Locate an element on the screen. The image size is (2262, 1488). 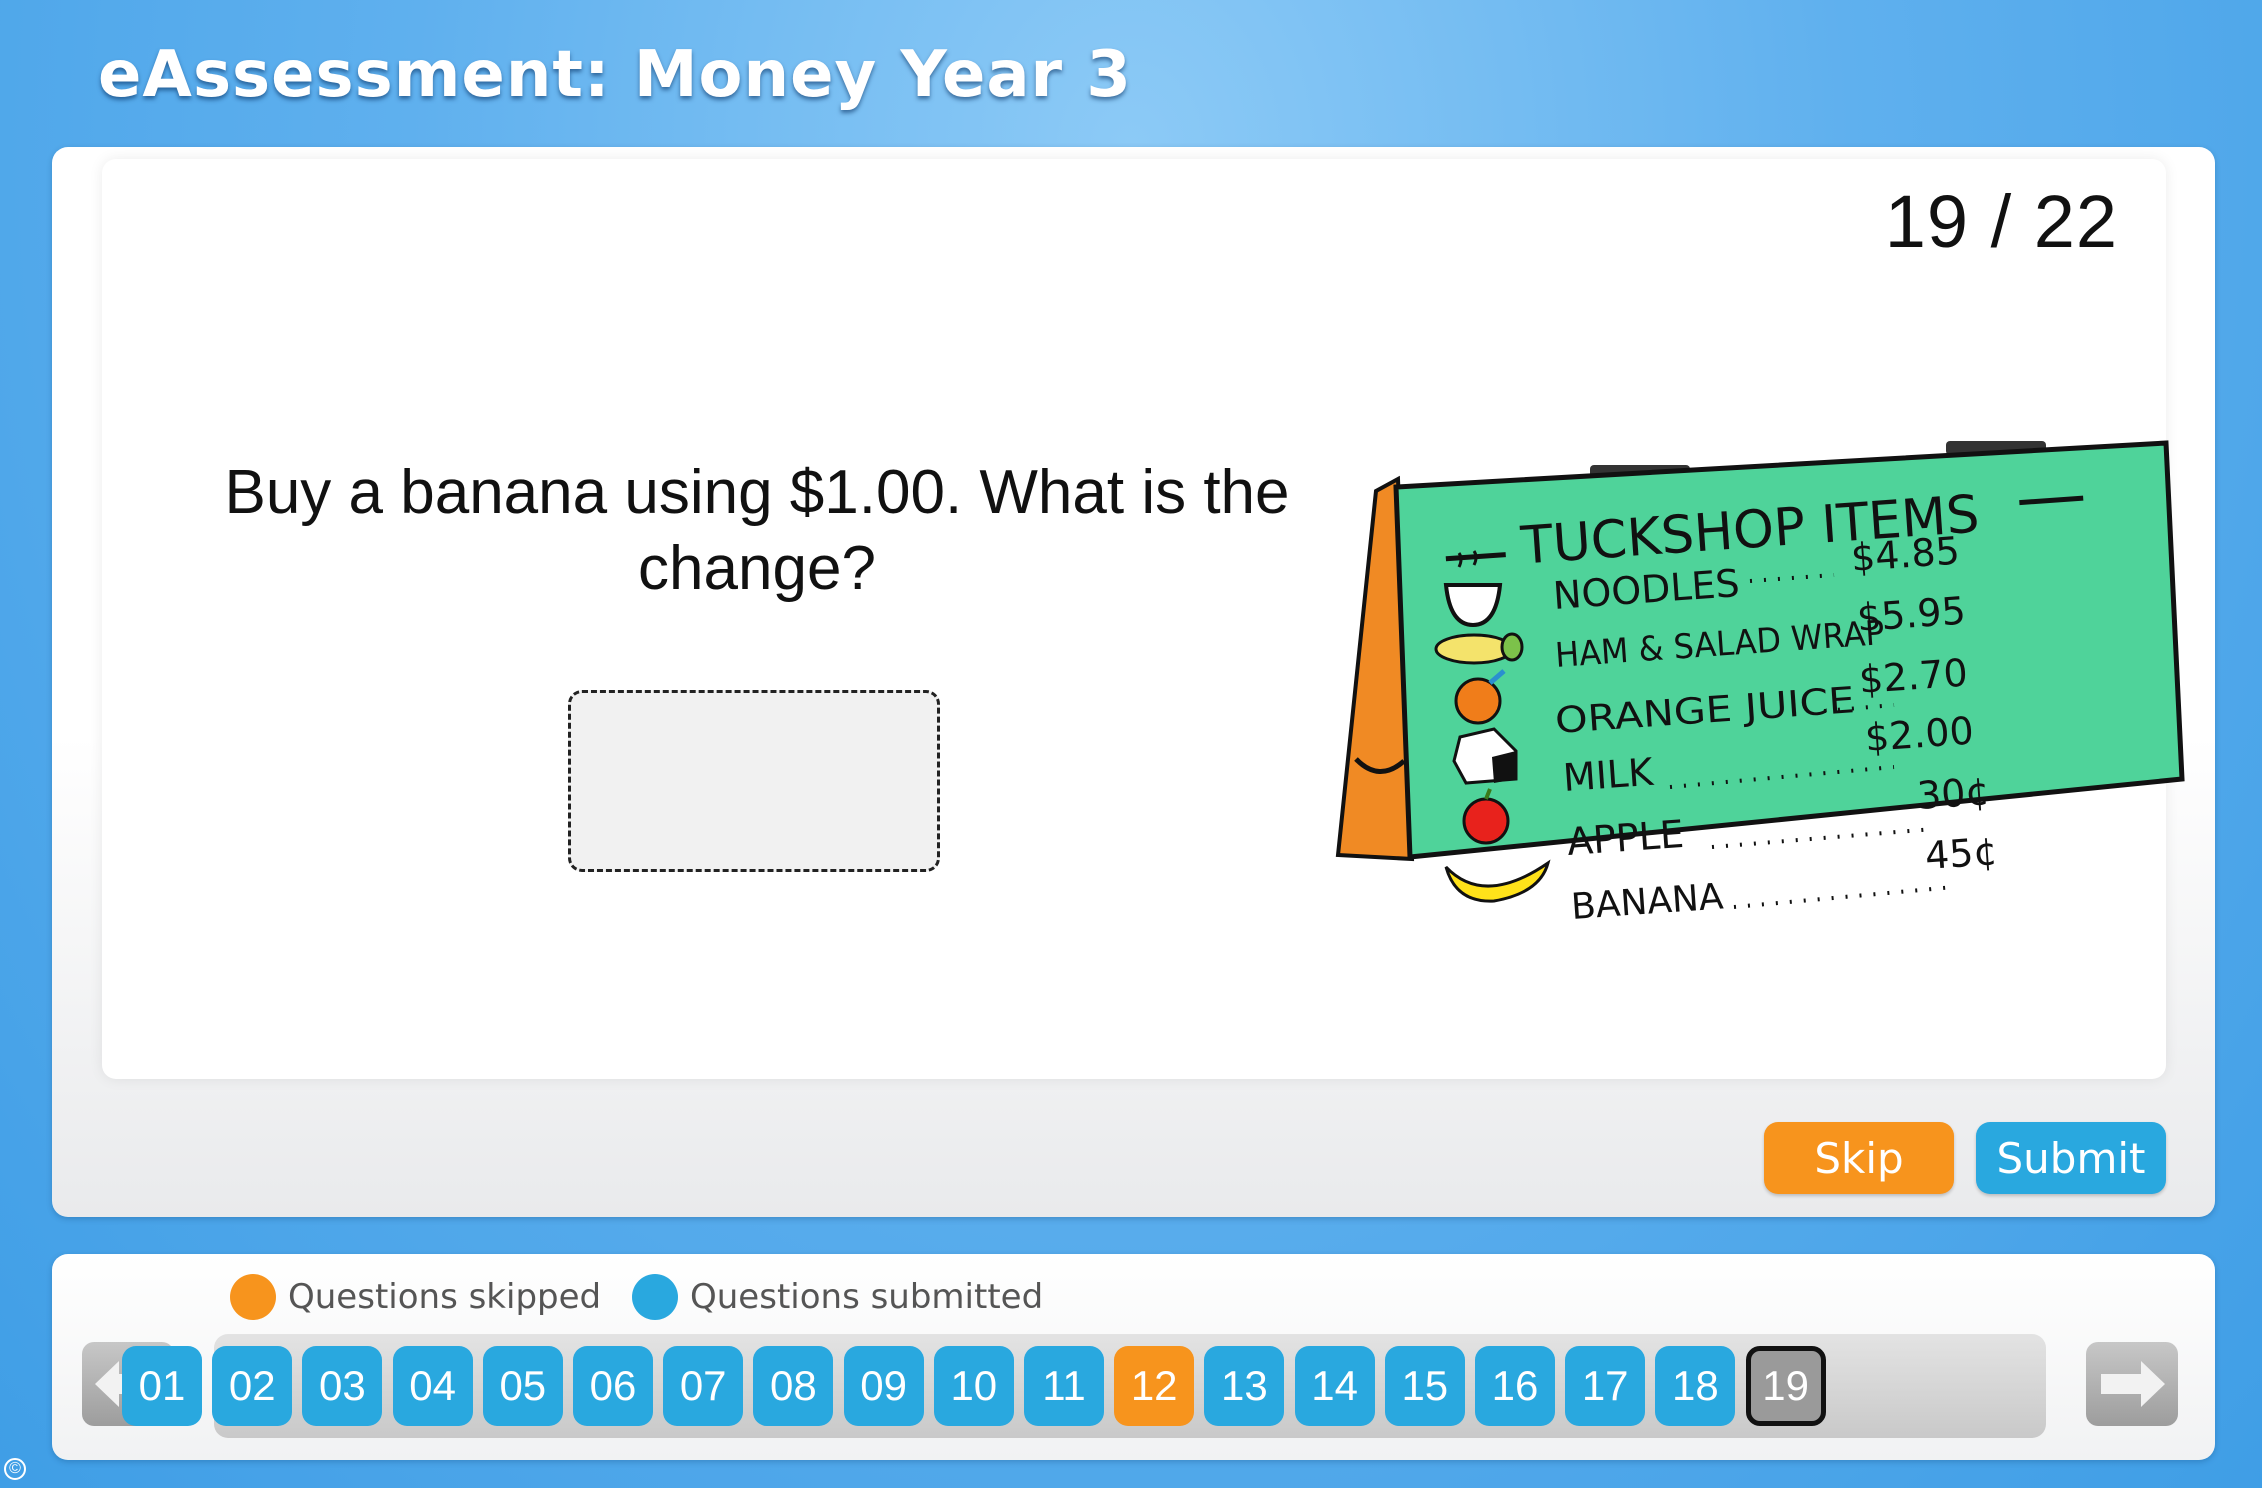
question-button-16: 16 is located at coordinates (1515, 1386).